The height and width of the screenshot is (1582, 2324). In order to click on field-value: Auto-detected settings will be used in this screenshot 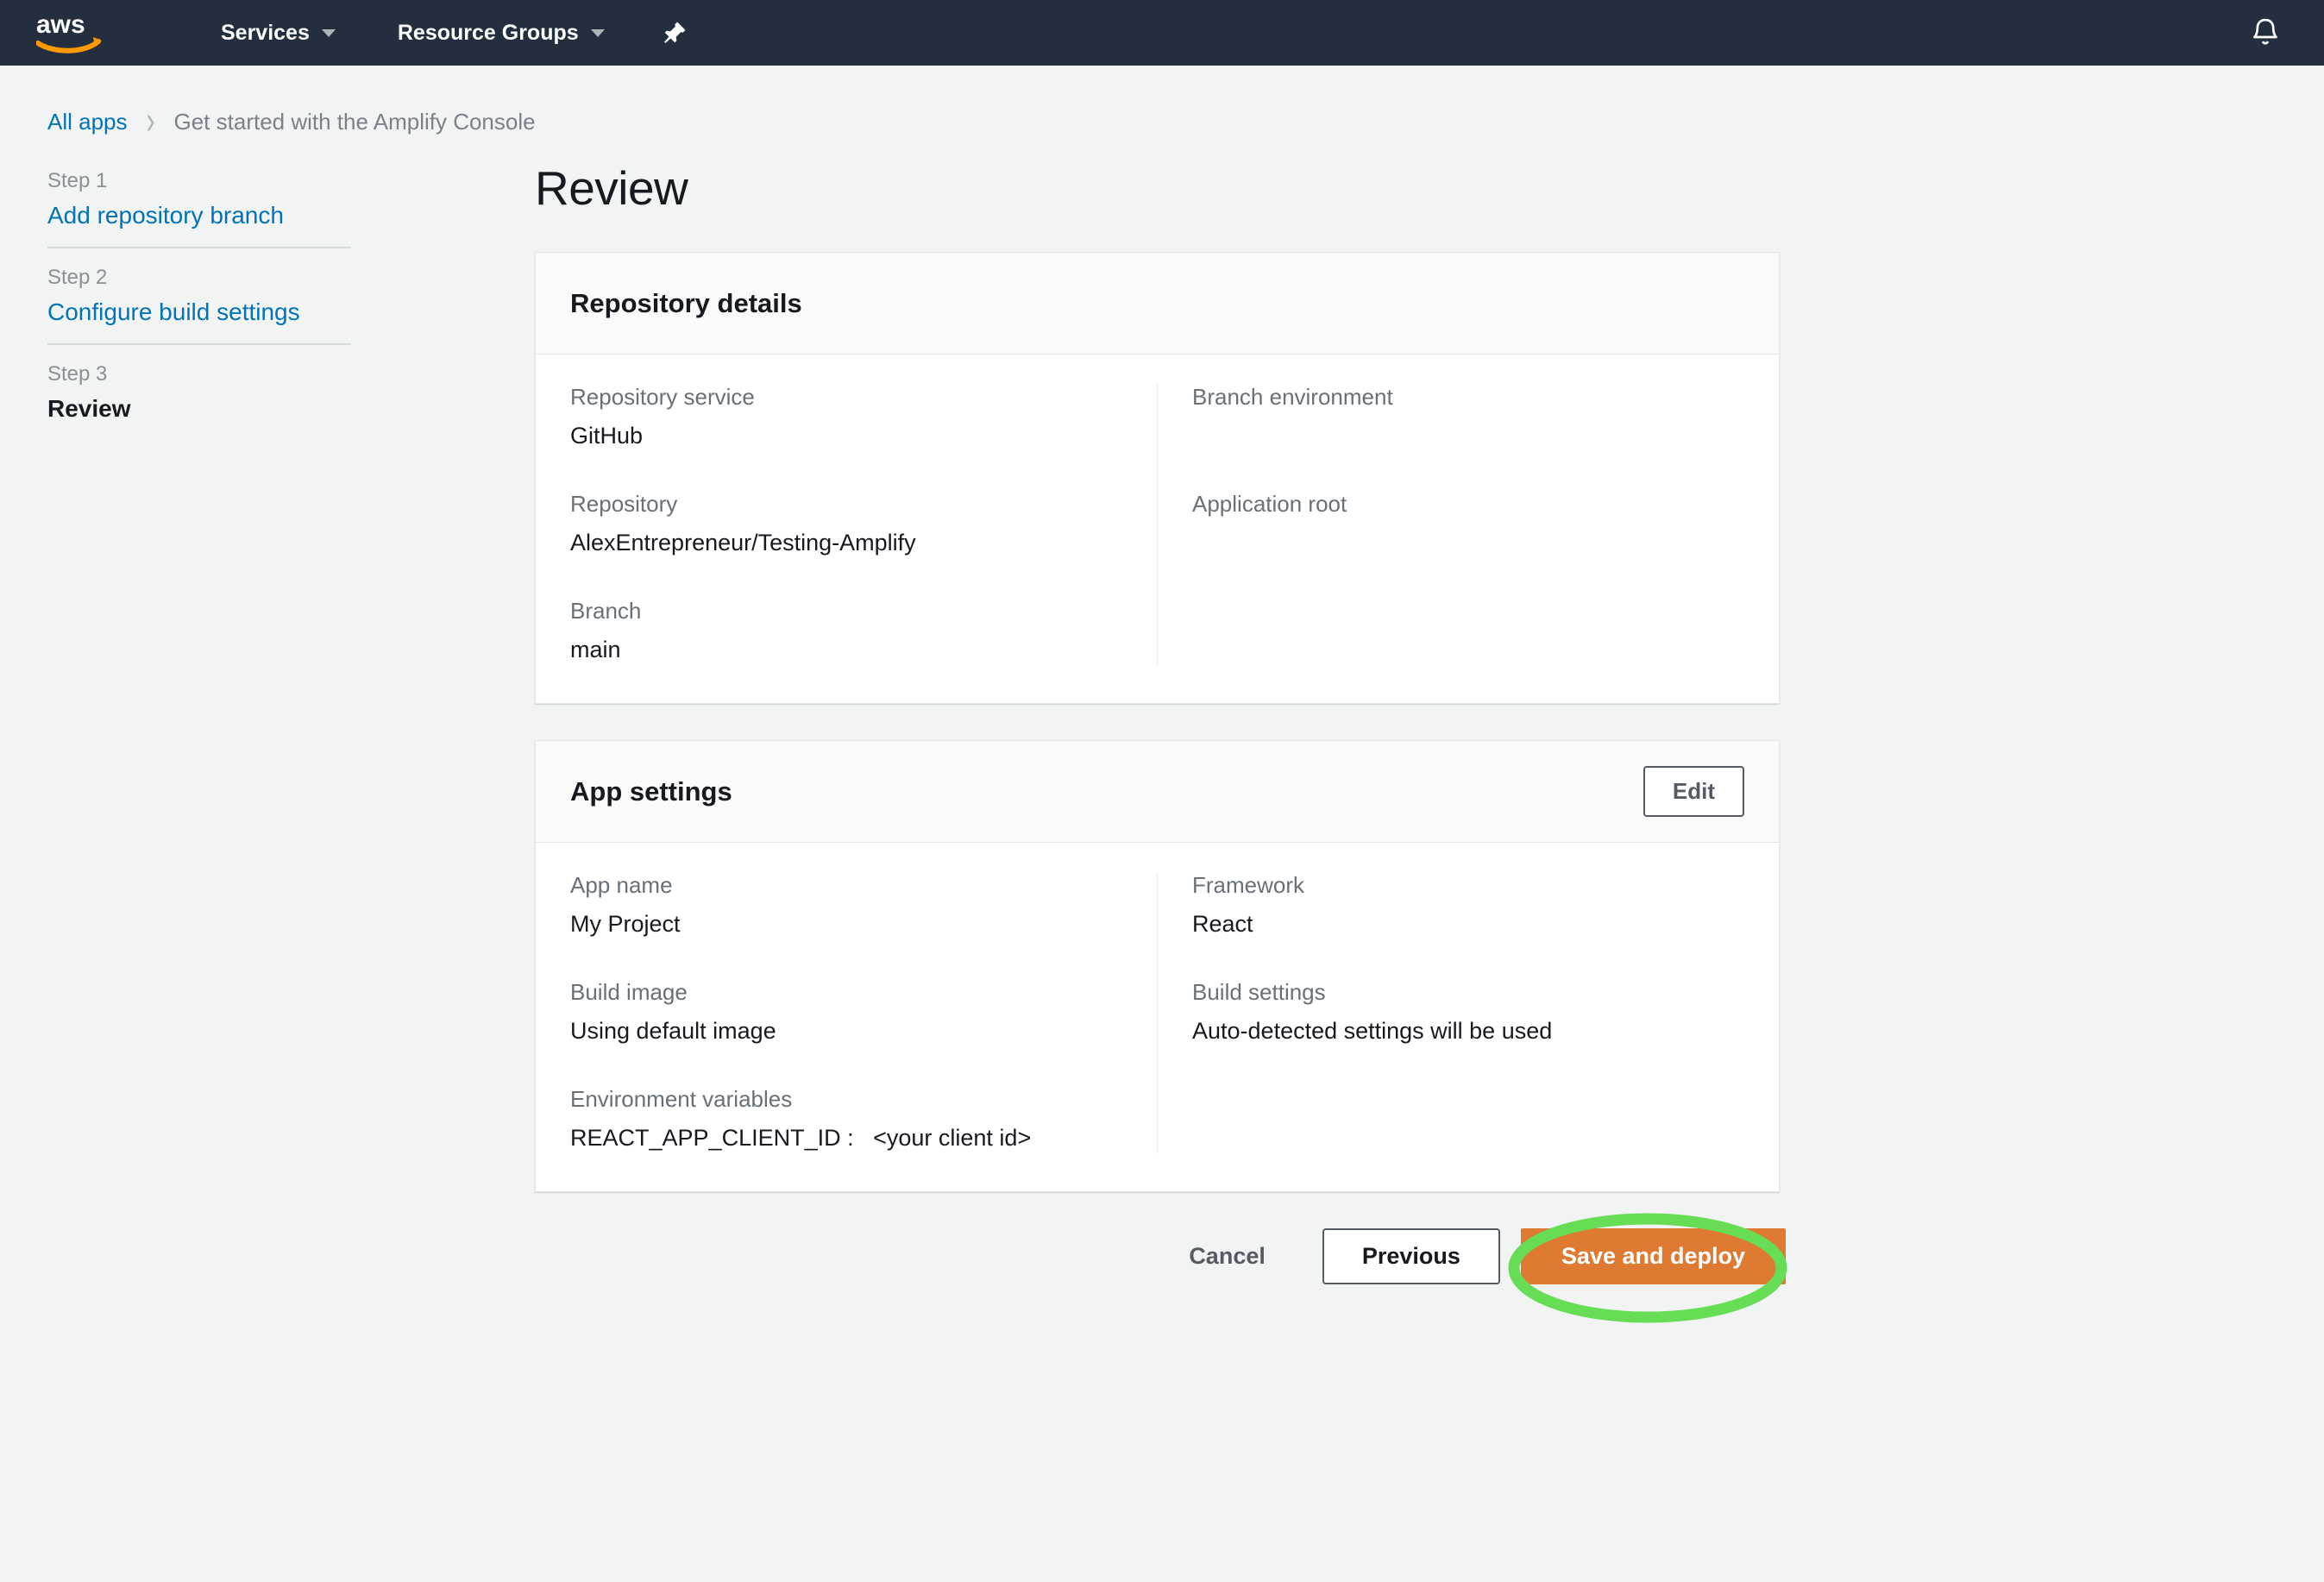, I will do `click(1372, 1031)`.